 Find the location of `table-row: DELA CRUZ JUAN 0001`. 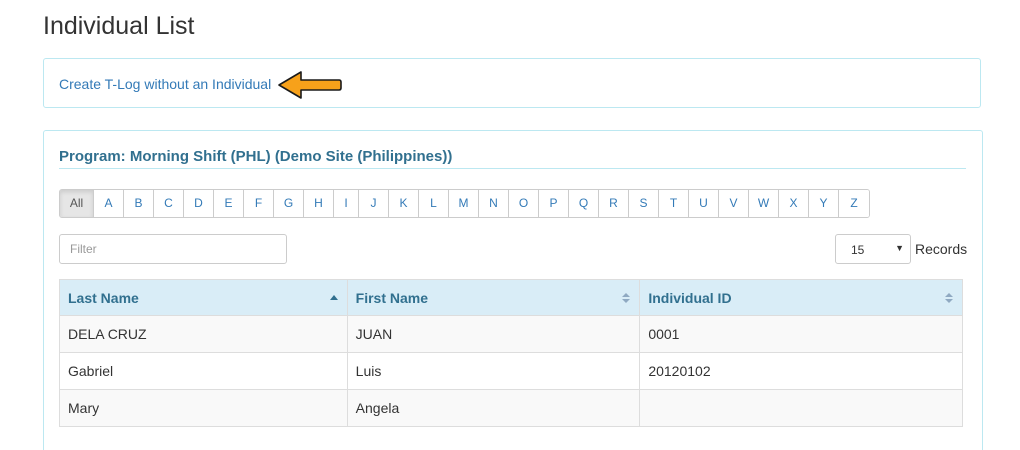

table-row: DELA CRUZ JUAN 0001 is located at coordinates (511, 334).